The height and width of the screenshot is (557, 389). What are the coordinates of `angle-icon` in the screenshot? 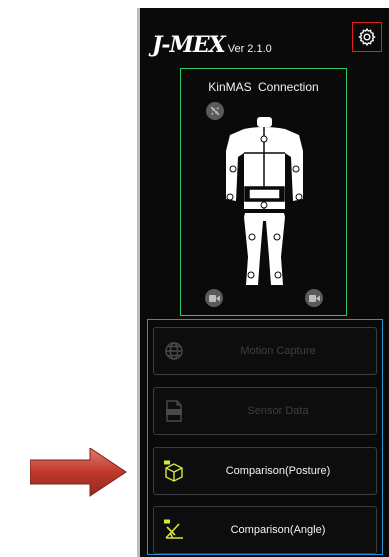 It's located at (173, 529).